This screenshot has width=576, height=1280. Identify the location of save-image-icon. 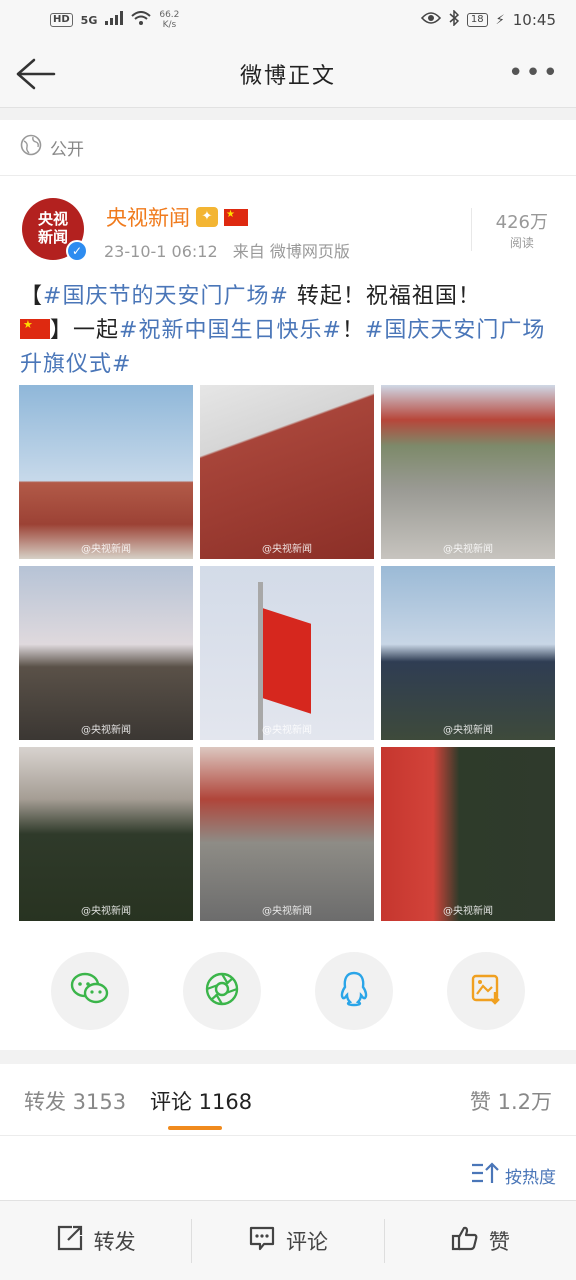
(486, 991).